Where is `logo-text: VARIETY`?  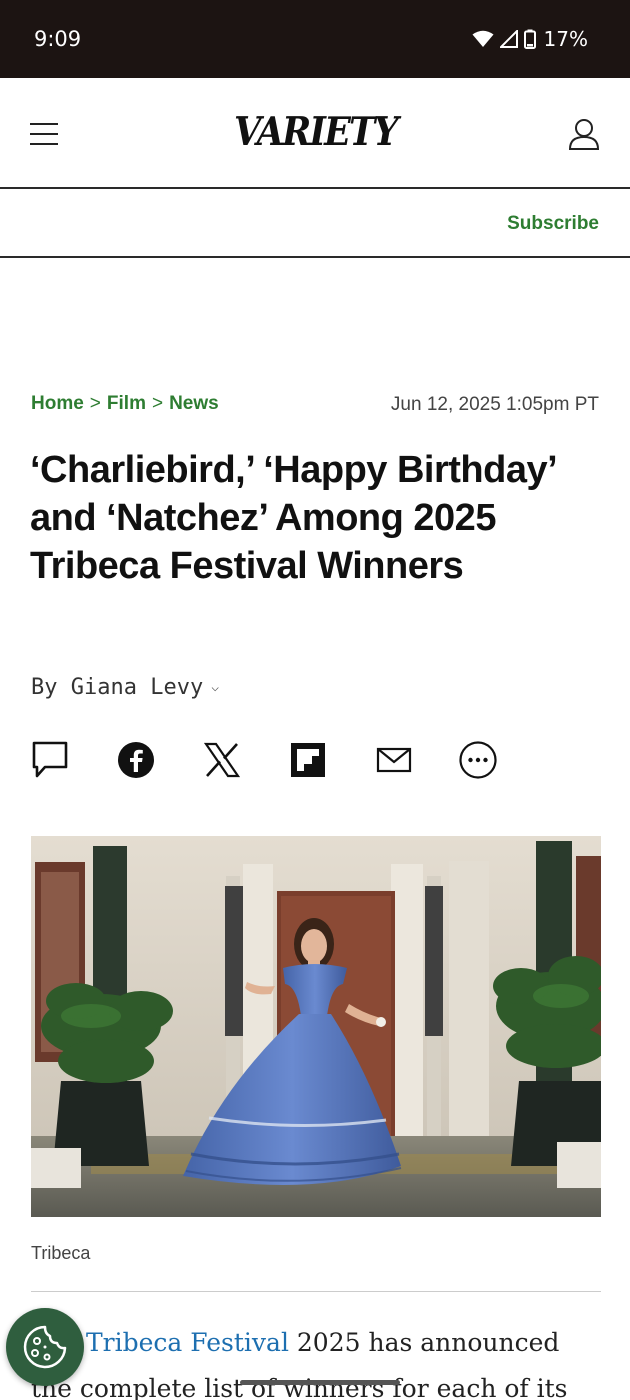
logo-text: VARIETY is located at coordinates (315, 132).